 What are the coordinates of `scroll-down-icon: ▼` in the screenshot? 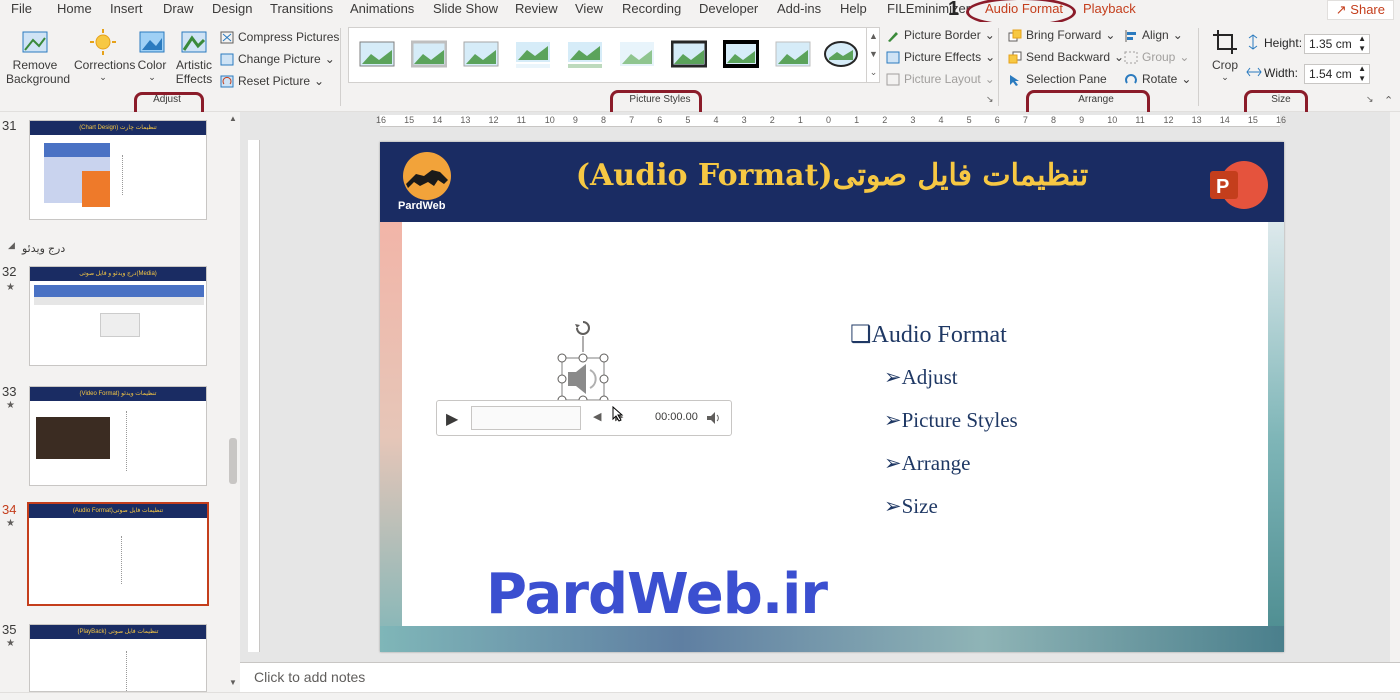 It's located at (233, 682).